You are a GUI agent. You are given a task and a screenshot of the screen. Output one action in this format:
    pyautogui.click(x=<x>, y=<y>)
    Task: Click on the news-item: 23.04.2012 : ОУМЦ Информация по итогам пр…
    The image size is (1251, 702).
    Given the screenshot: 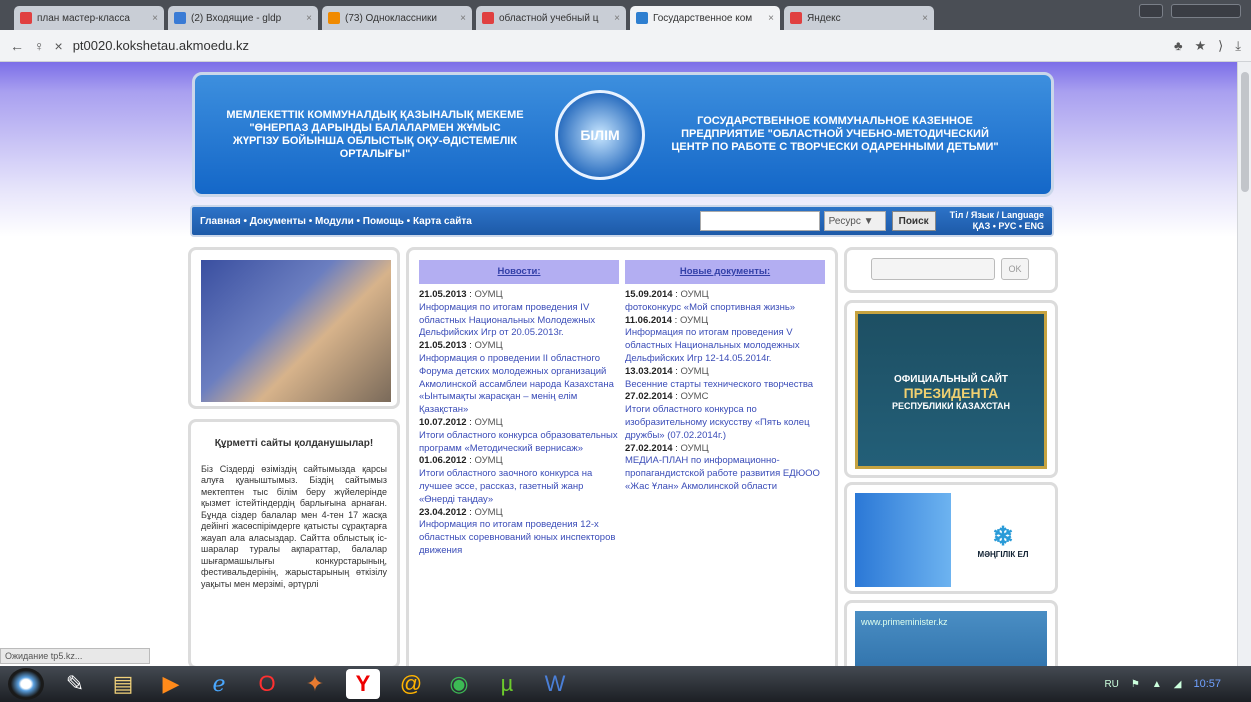 What is the action you would take?
    pyautogui.click(x=519, y=532)
    